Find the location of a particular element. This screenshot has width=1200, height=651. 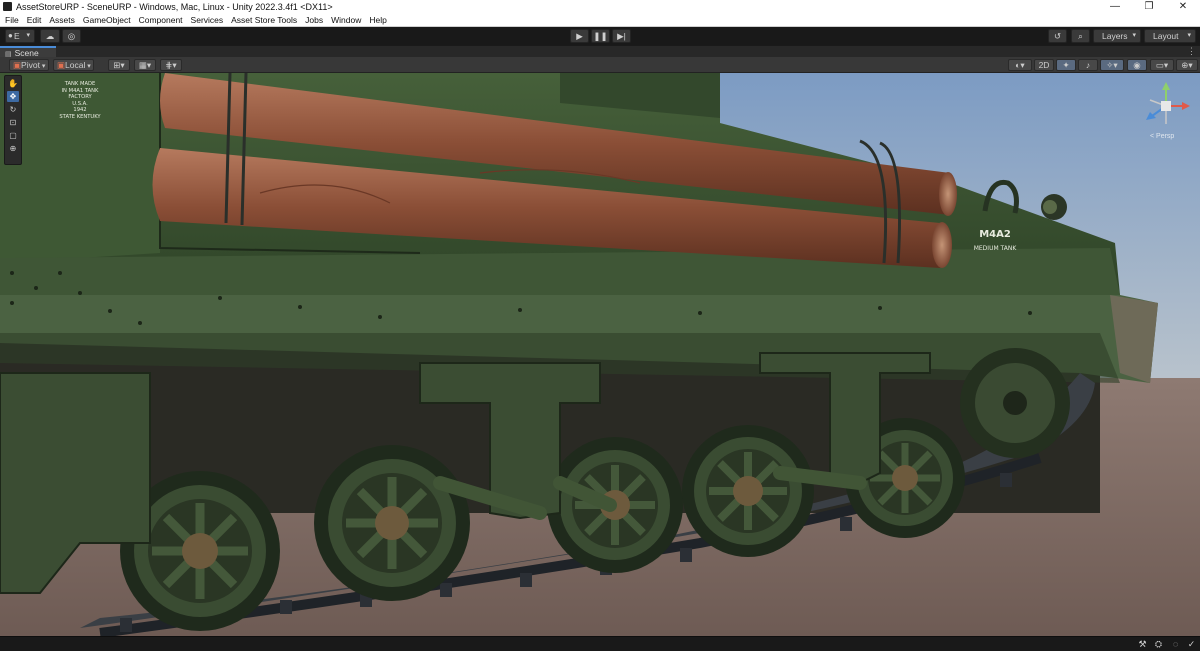

collab-icon: ◎ is located at coordinates (71, 36).